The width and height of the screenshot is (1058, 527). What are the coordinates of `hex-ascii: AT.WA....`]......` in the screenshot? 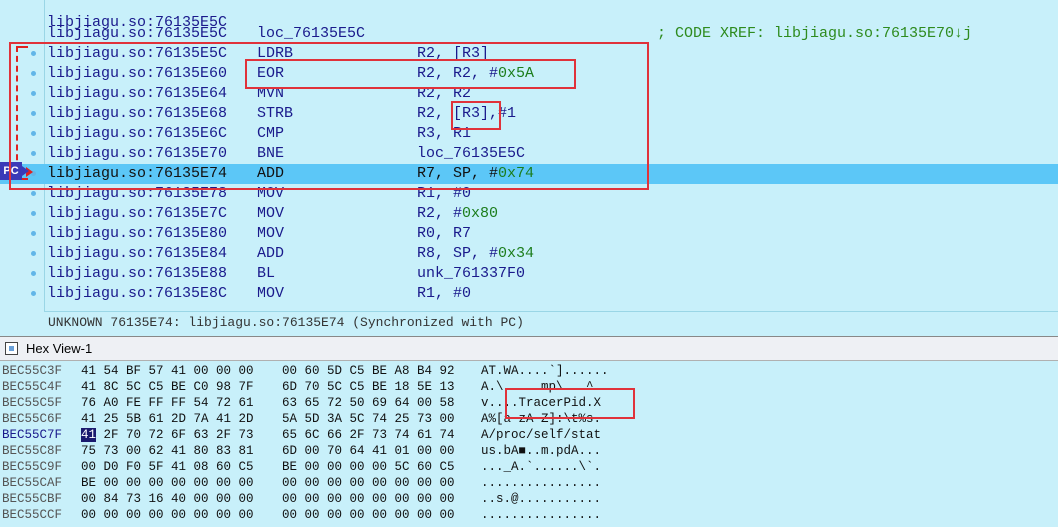 It's located at (545, 371).